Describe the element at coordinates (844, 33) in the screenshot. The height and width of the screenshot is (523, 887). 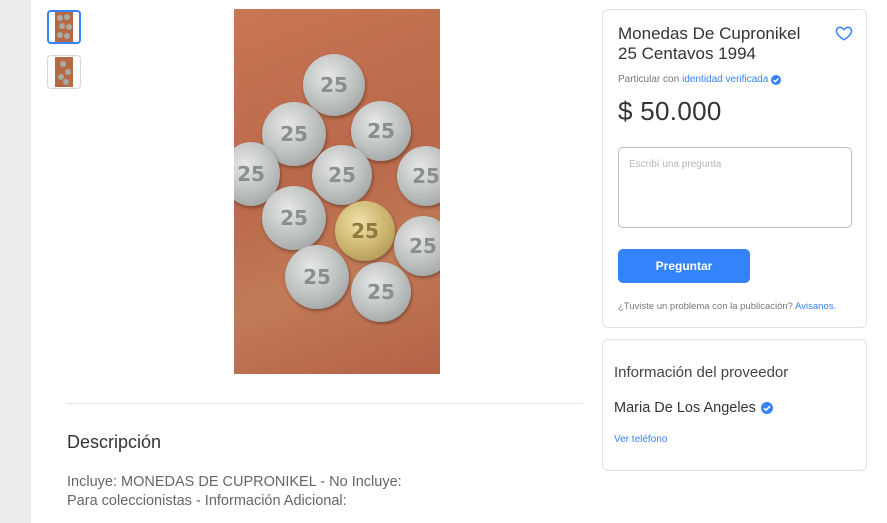
I see `heart-icon` at that location.